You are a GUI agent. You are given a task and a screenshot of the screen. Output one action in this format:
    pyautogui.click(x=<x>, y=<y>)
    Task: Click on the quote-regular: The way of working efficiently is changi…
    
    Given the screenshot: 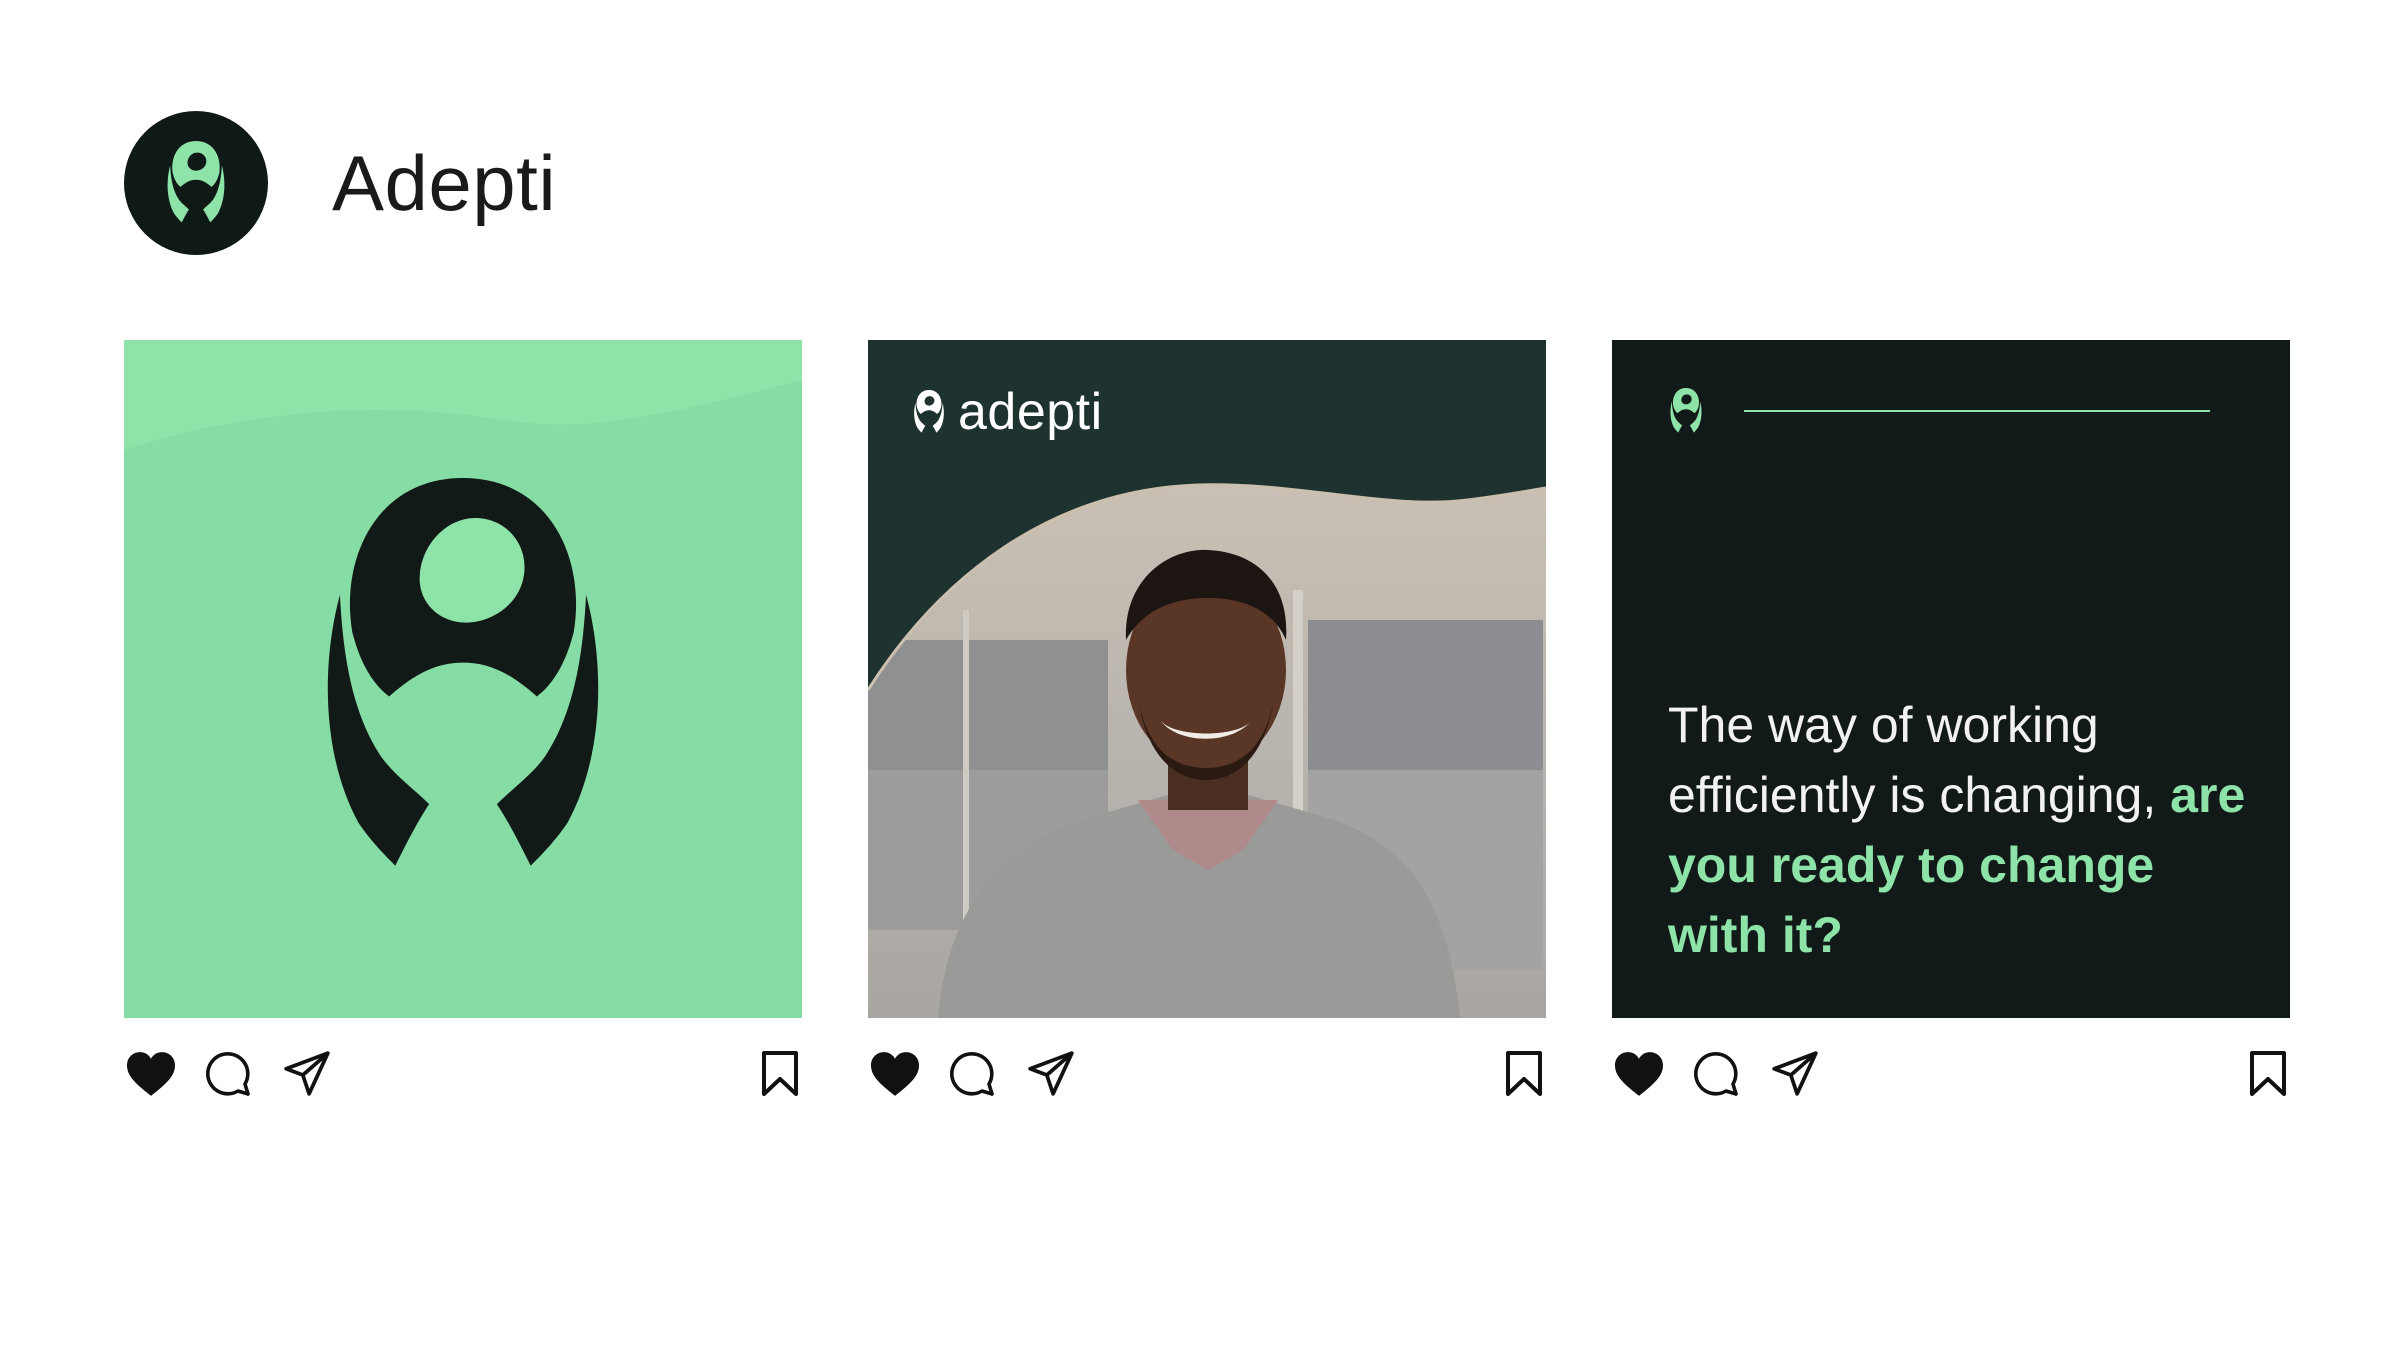 What is the action you would take?
    pyautogui.click(x=1912, y=760)
    